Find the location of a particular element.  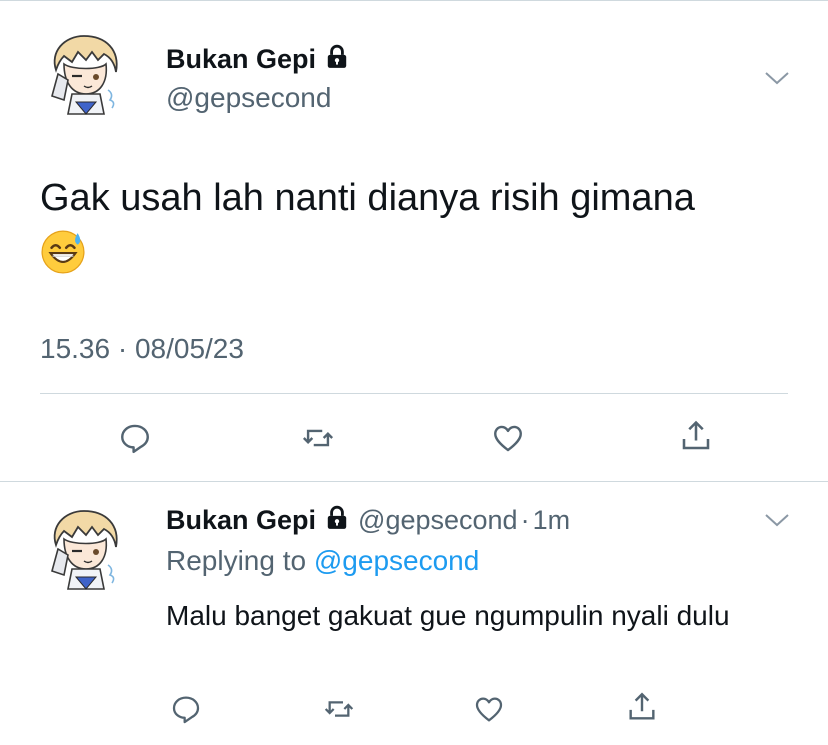

replying-to-label: Replying to is located at coordinates (236, 560).